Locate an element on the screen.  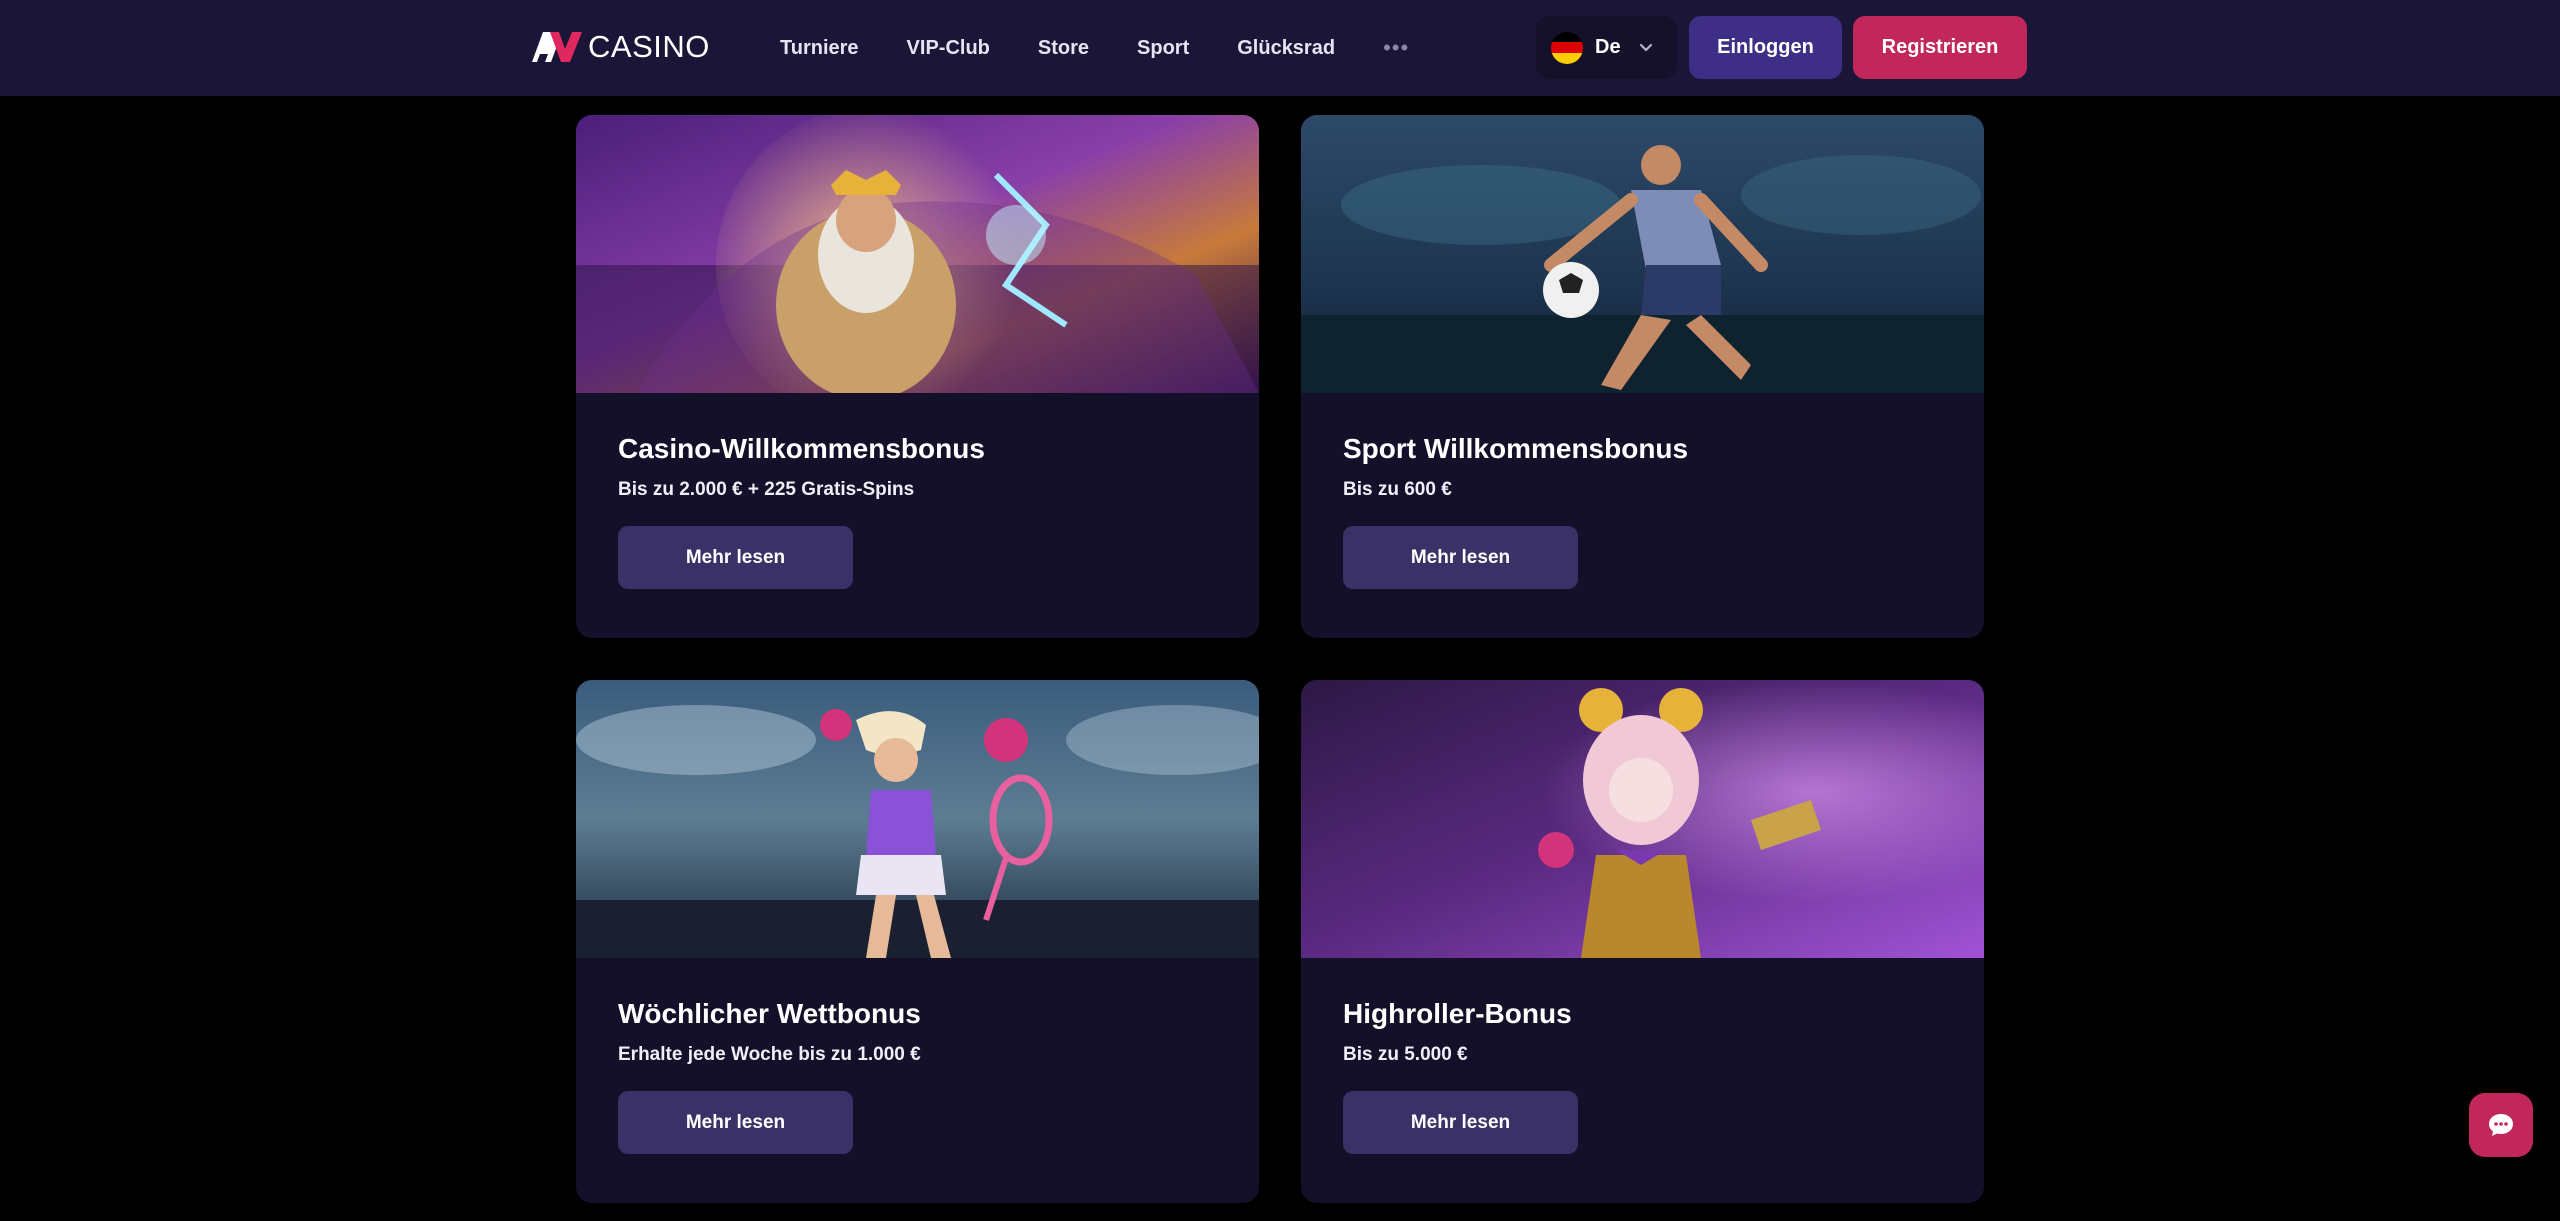
language-selector: De is located at coordinates (1606, 47).